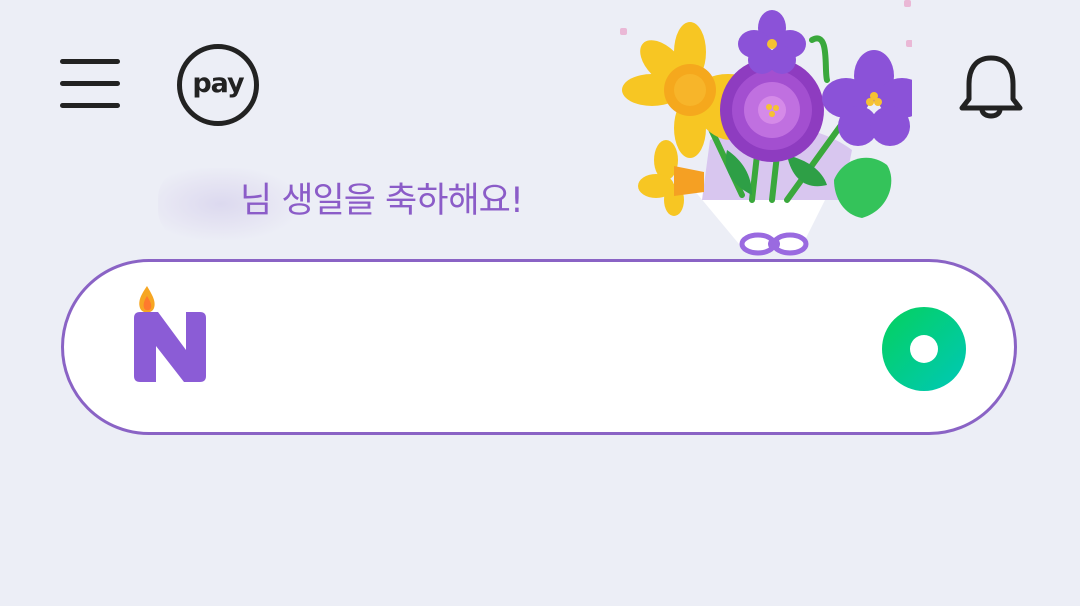 The image size is (1080, 606). I want to click on pay-label: pay, so click(218, 83).